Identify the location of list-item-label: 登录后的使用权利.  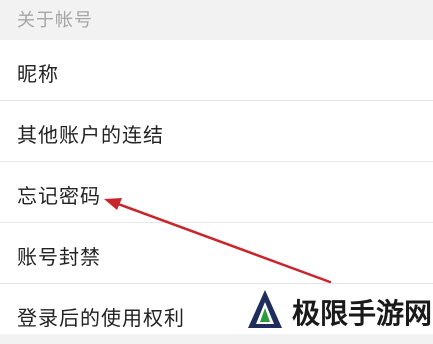
(101, 318).